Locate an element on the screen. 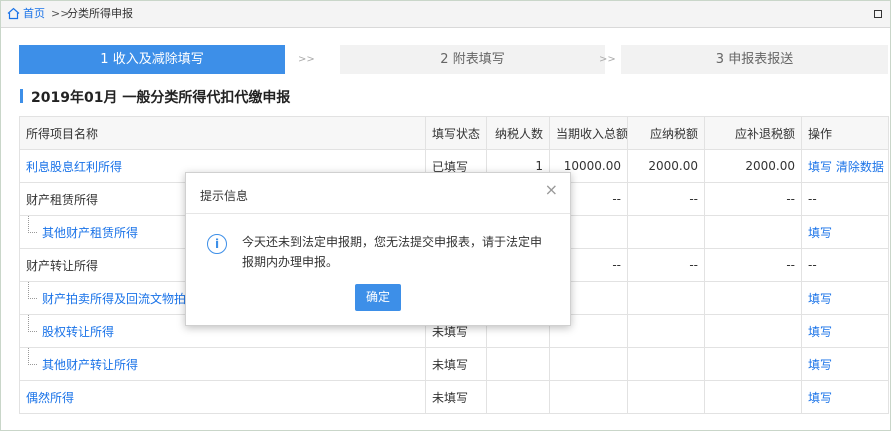  confirm-button: 确定 is located at coordinates (378, 297).